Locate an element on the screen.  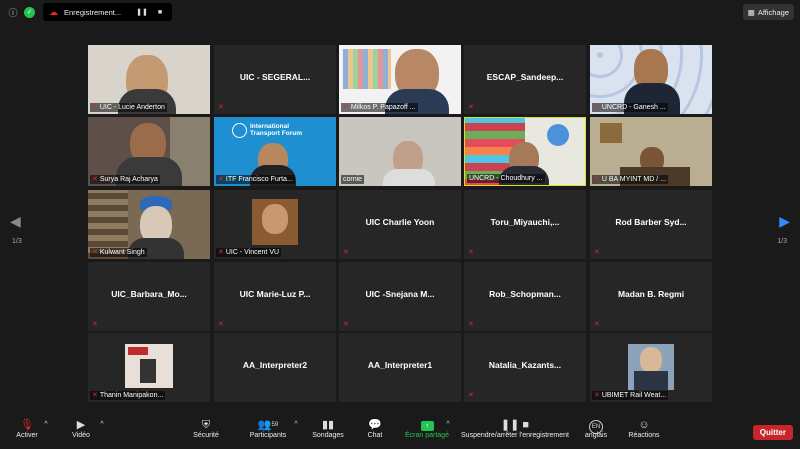
interpretation-button: EN anglais is located at coordinates (596, 428).